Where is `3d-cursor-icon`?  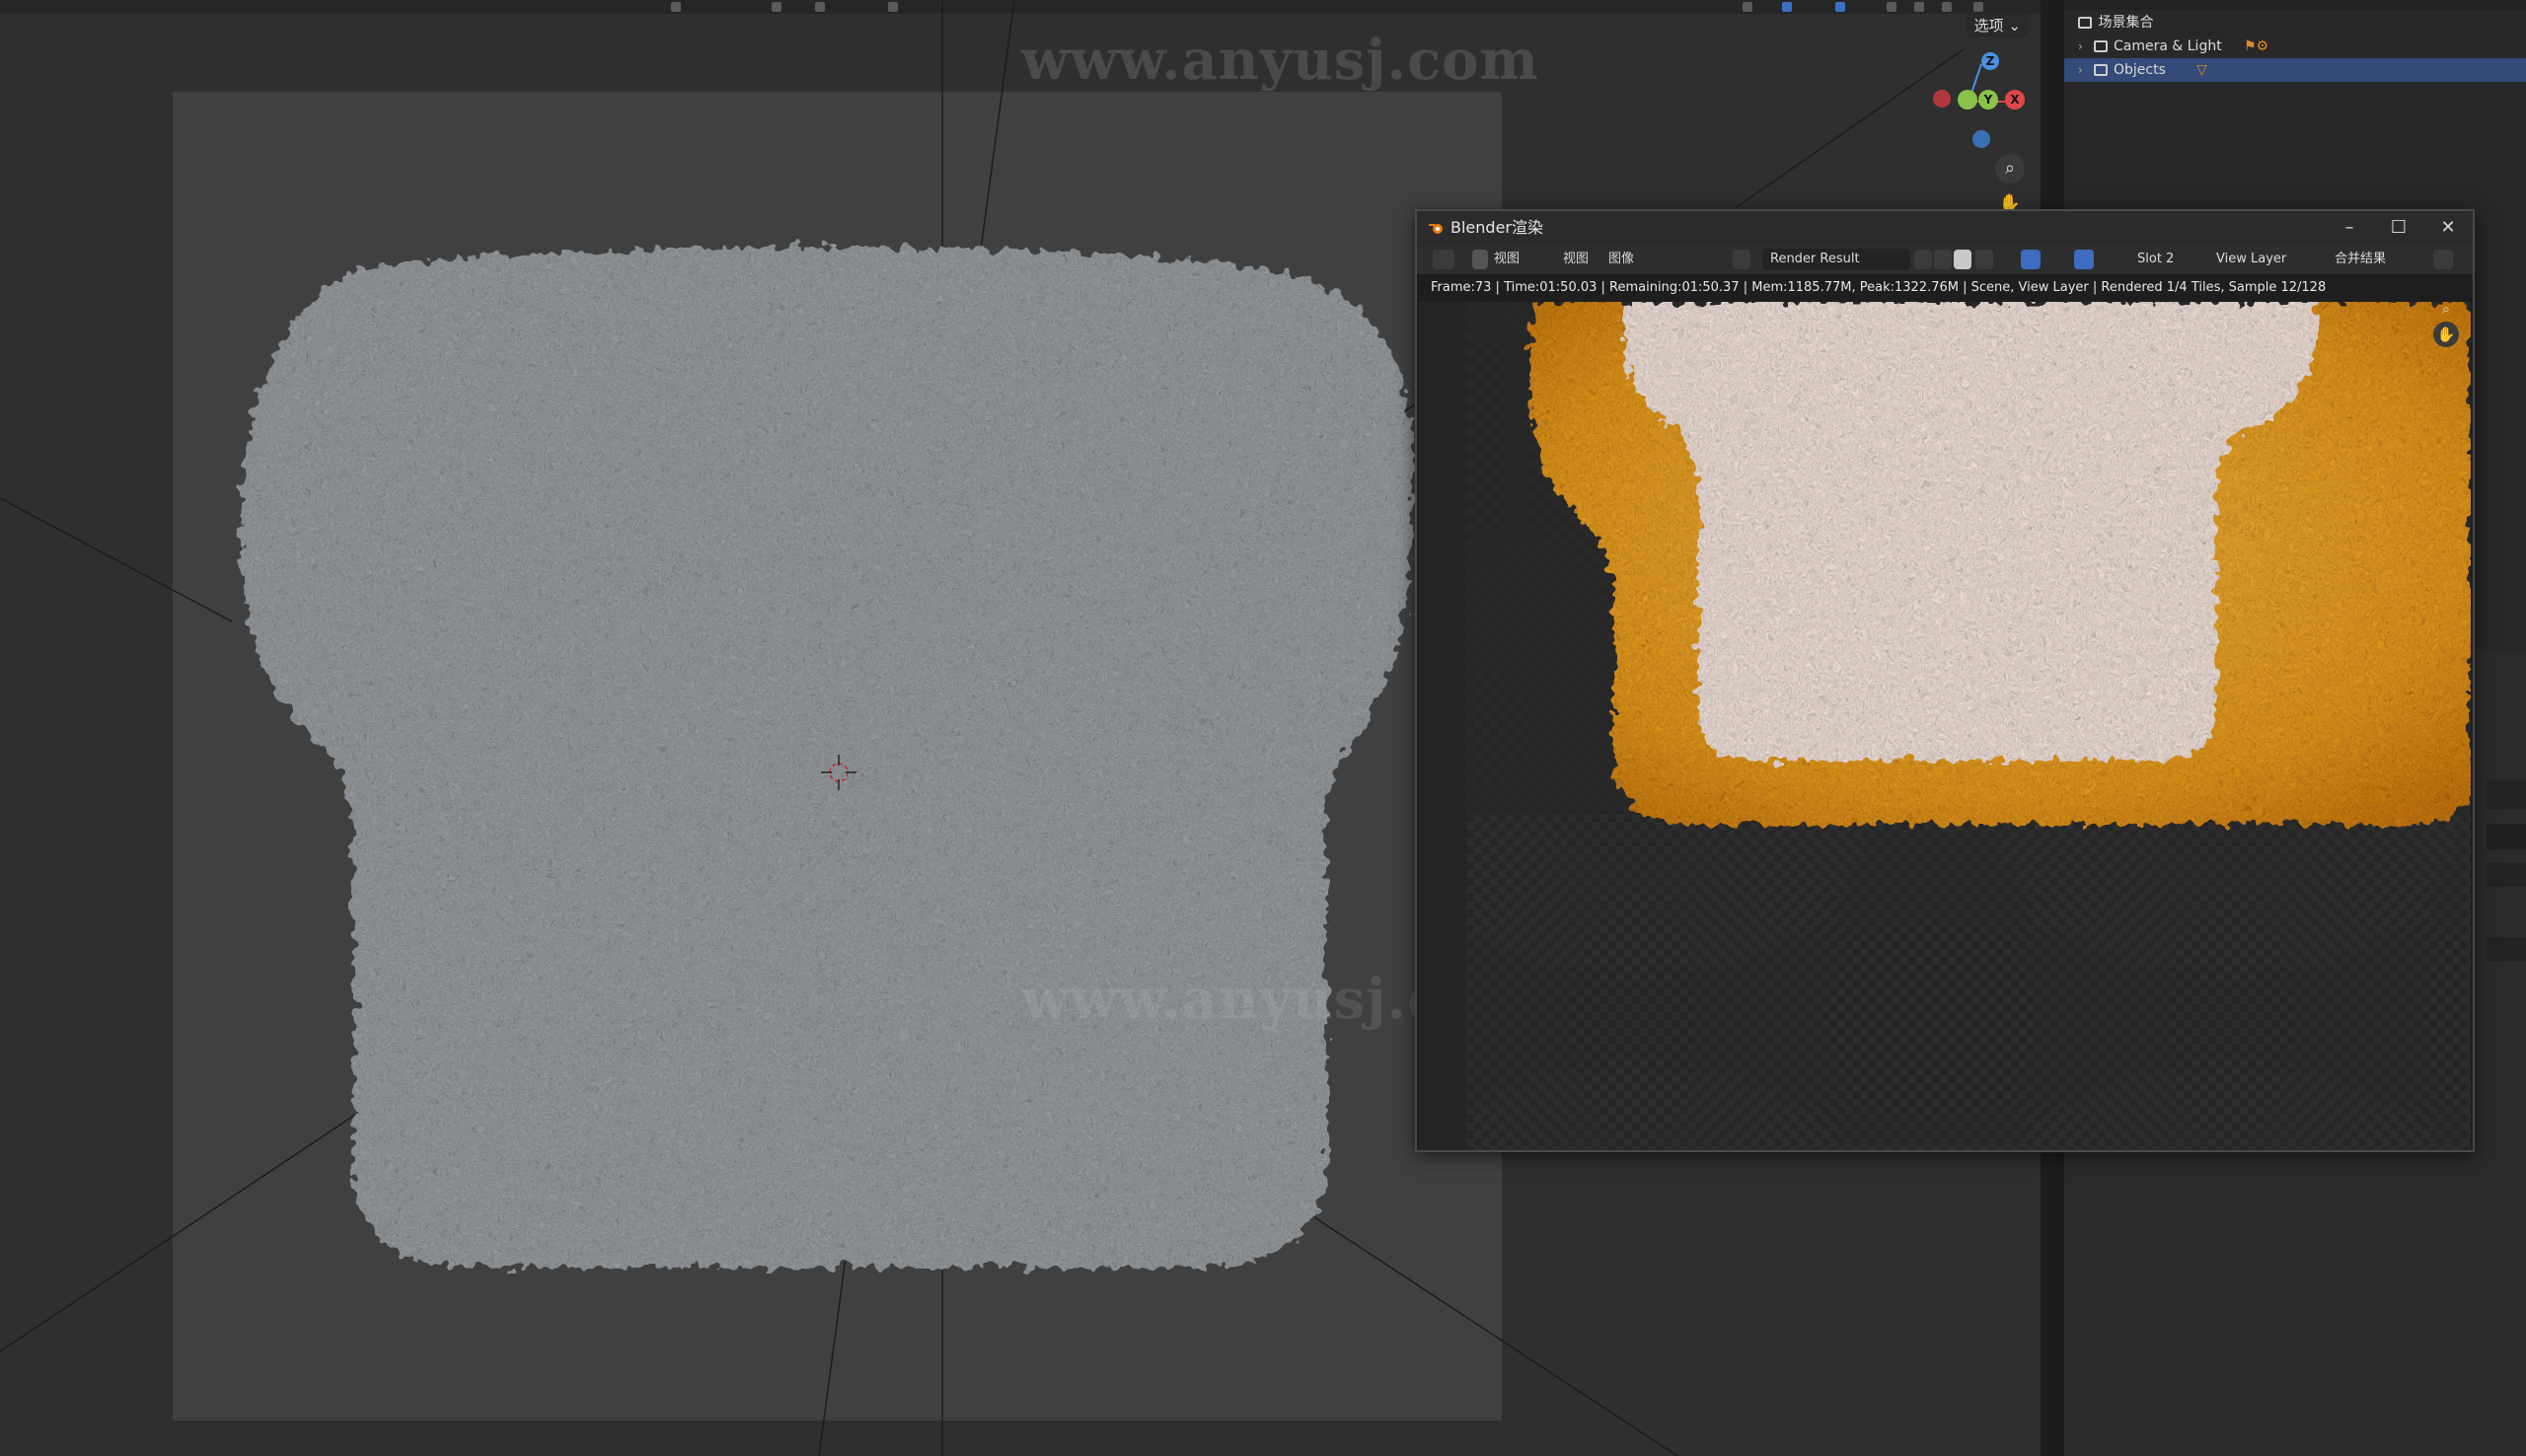
3d-cursor-icon is located at coordinates (838, 772).